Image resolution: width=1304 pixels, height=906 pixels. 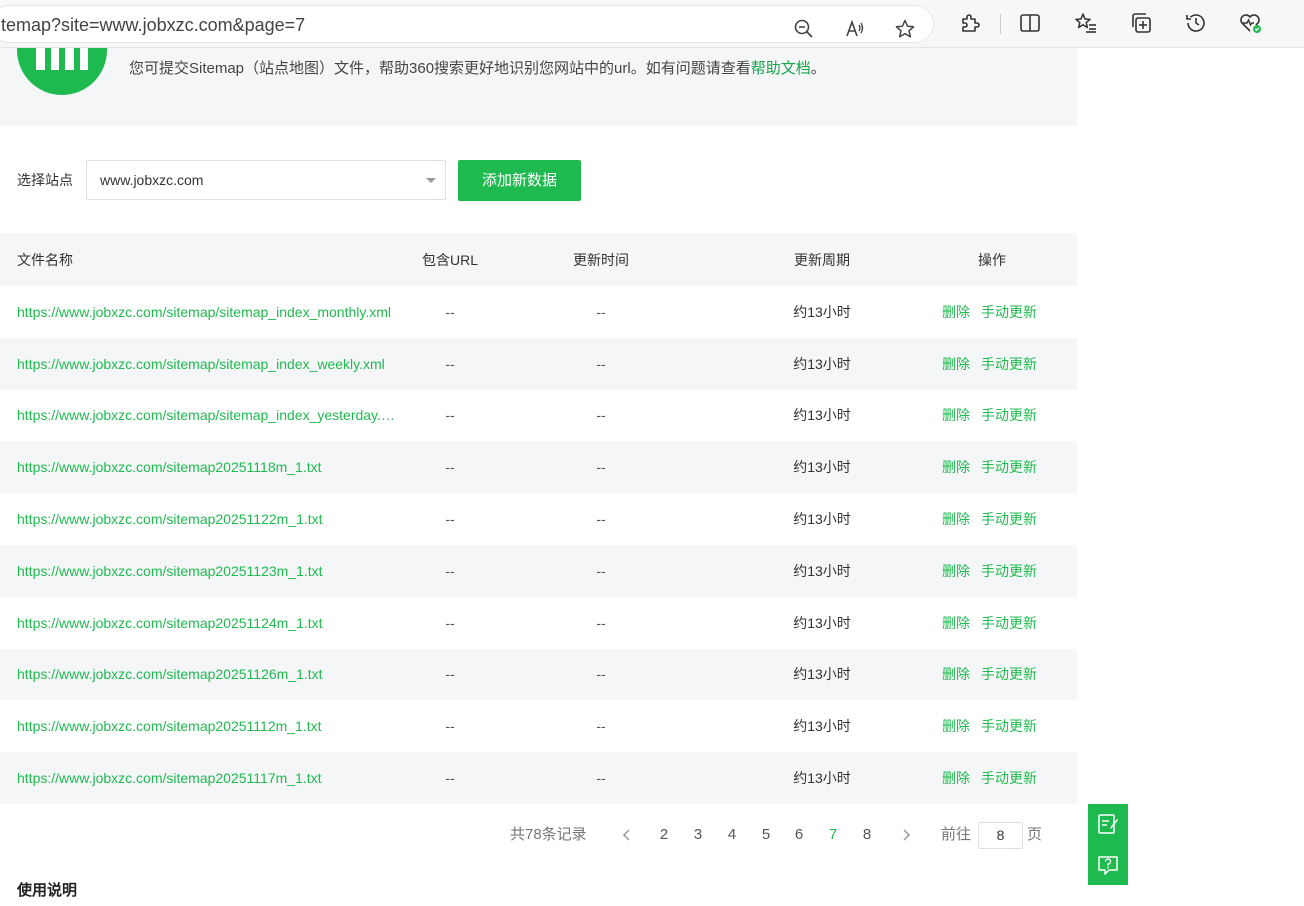 I want to click on history-icon, so click(x=1196, y=23).